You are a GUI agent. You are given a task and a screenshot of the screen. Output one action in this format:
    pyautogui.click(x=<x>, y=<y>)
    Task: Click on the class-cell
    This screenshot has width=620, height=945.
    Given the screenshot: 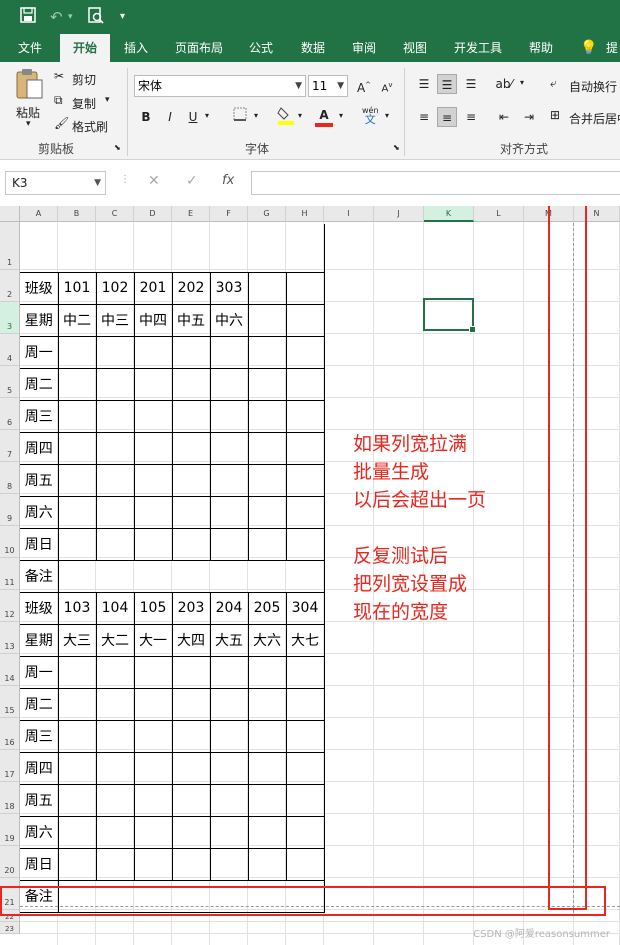 What is the action you would take?
    pyautogui.click(x=305, y=288)
    